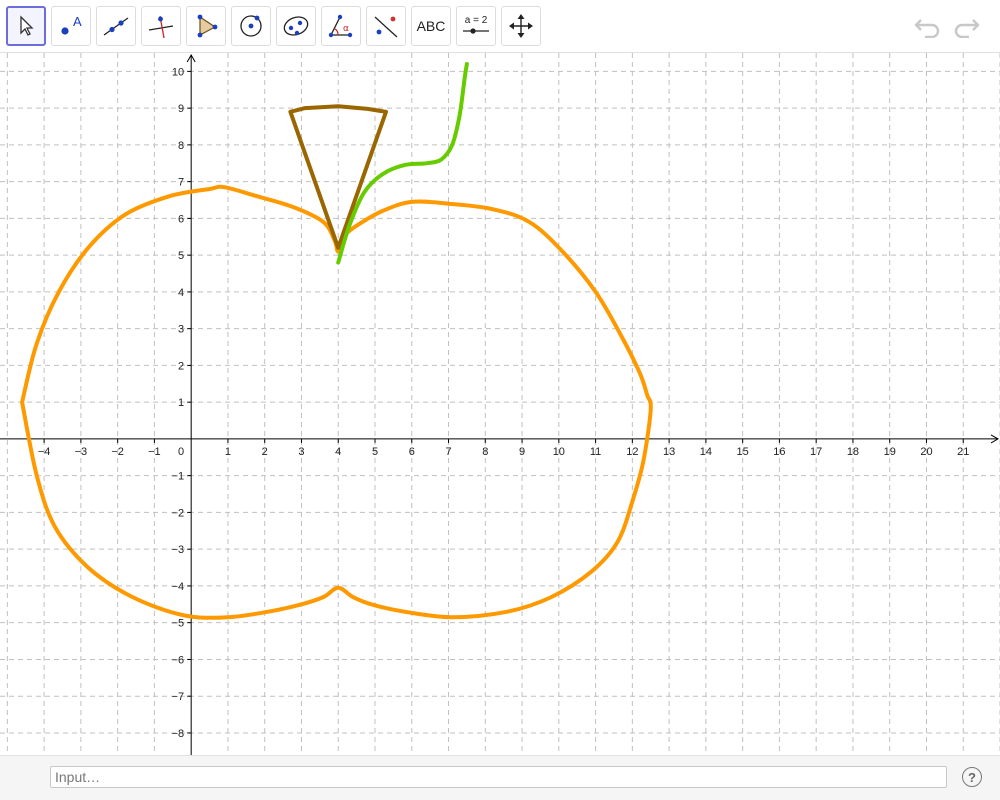 This screenshot has width=1000, height=800. Describe the element at coordinates (669, 452) in the screenshot. I see `x-tick-label: 13` at that location.